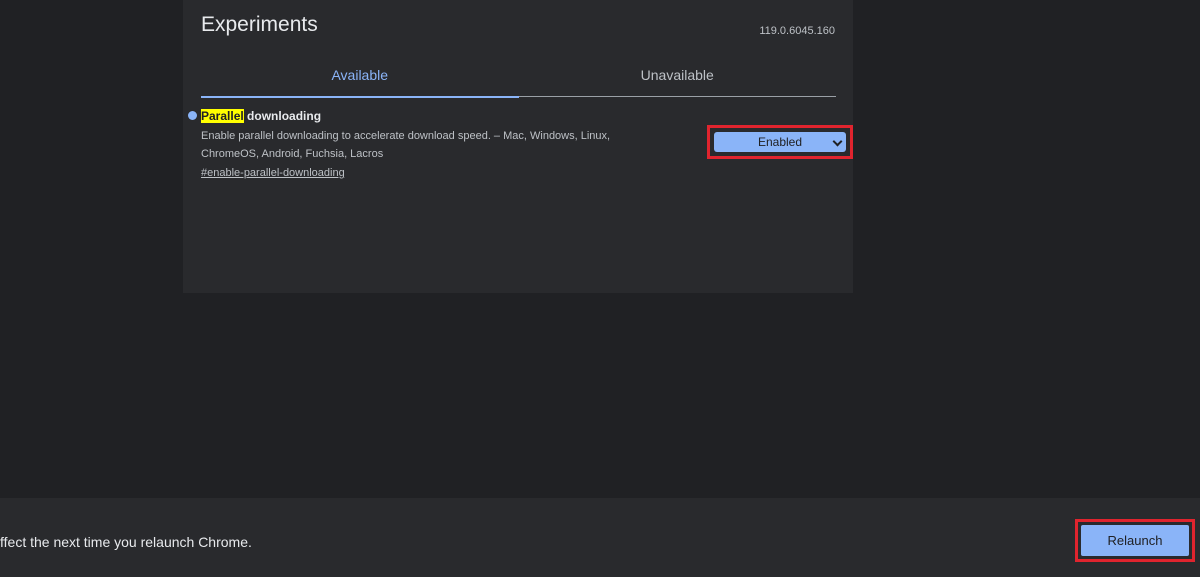 This screenshot has width=1200, height=577. What do you see at coordinates (126, 542) in the screenshot?
I see `relaunch-message: ffect the next time you relaunch Chrome.` at bounding box center [126, 542].